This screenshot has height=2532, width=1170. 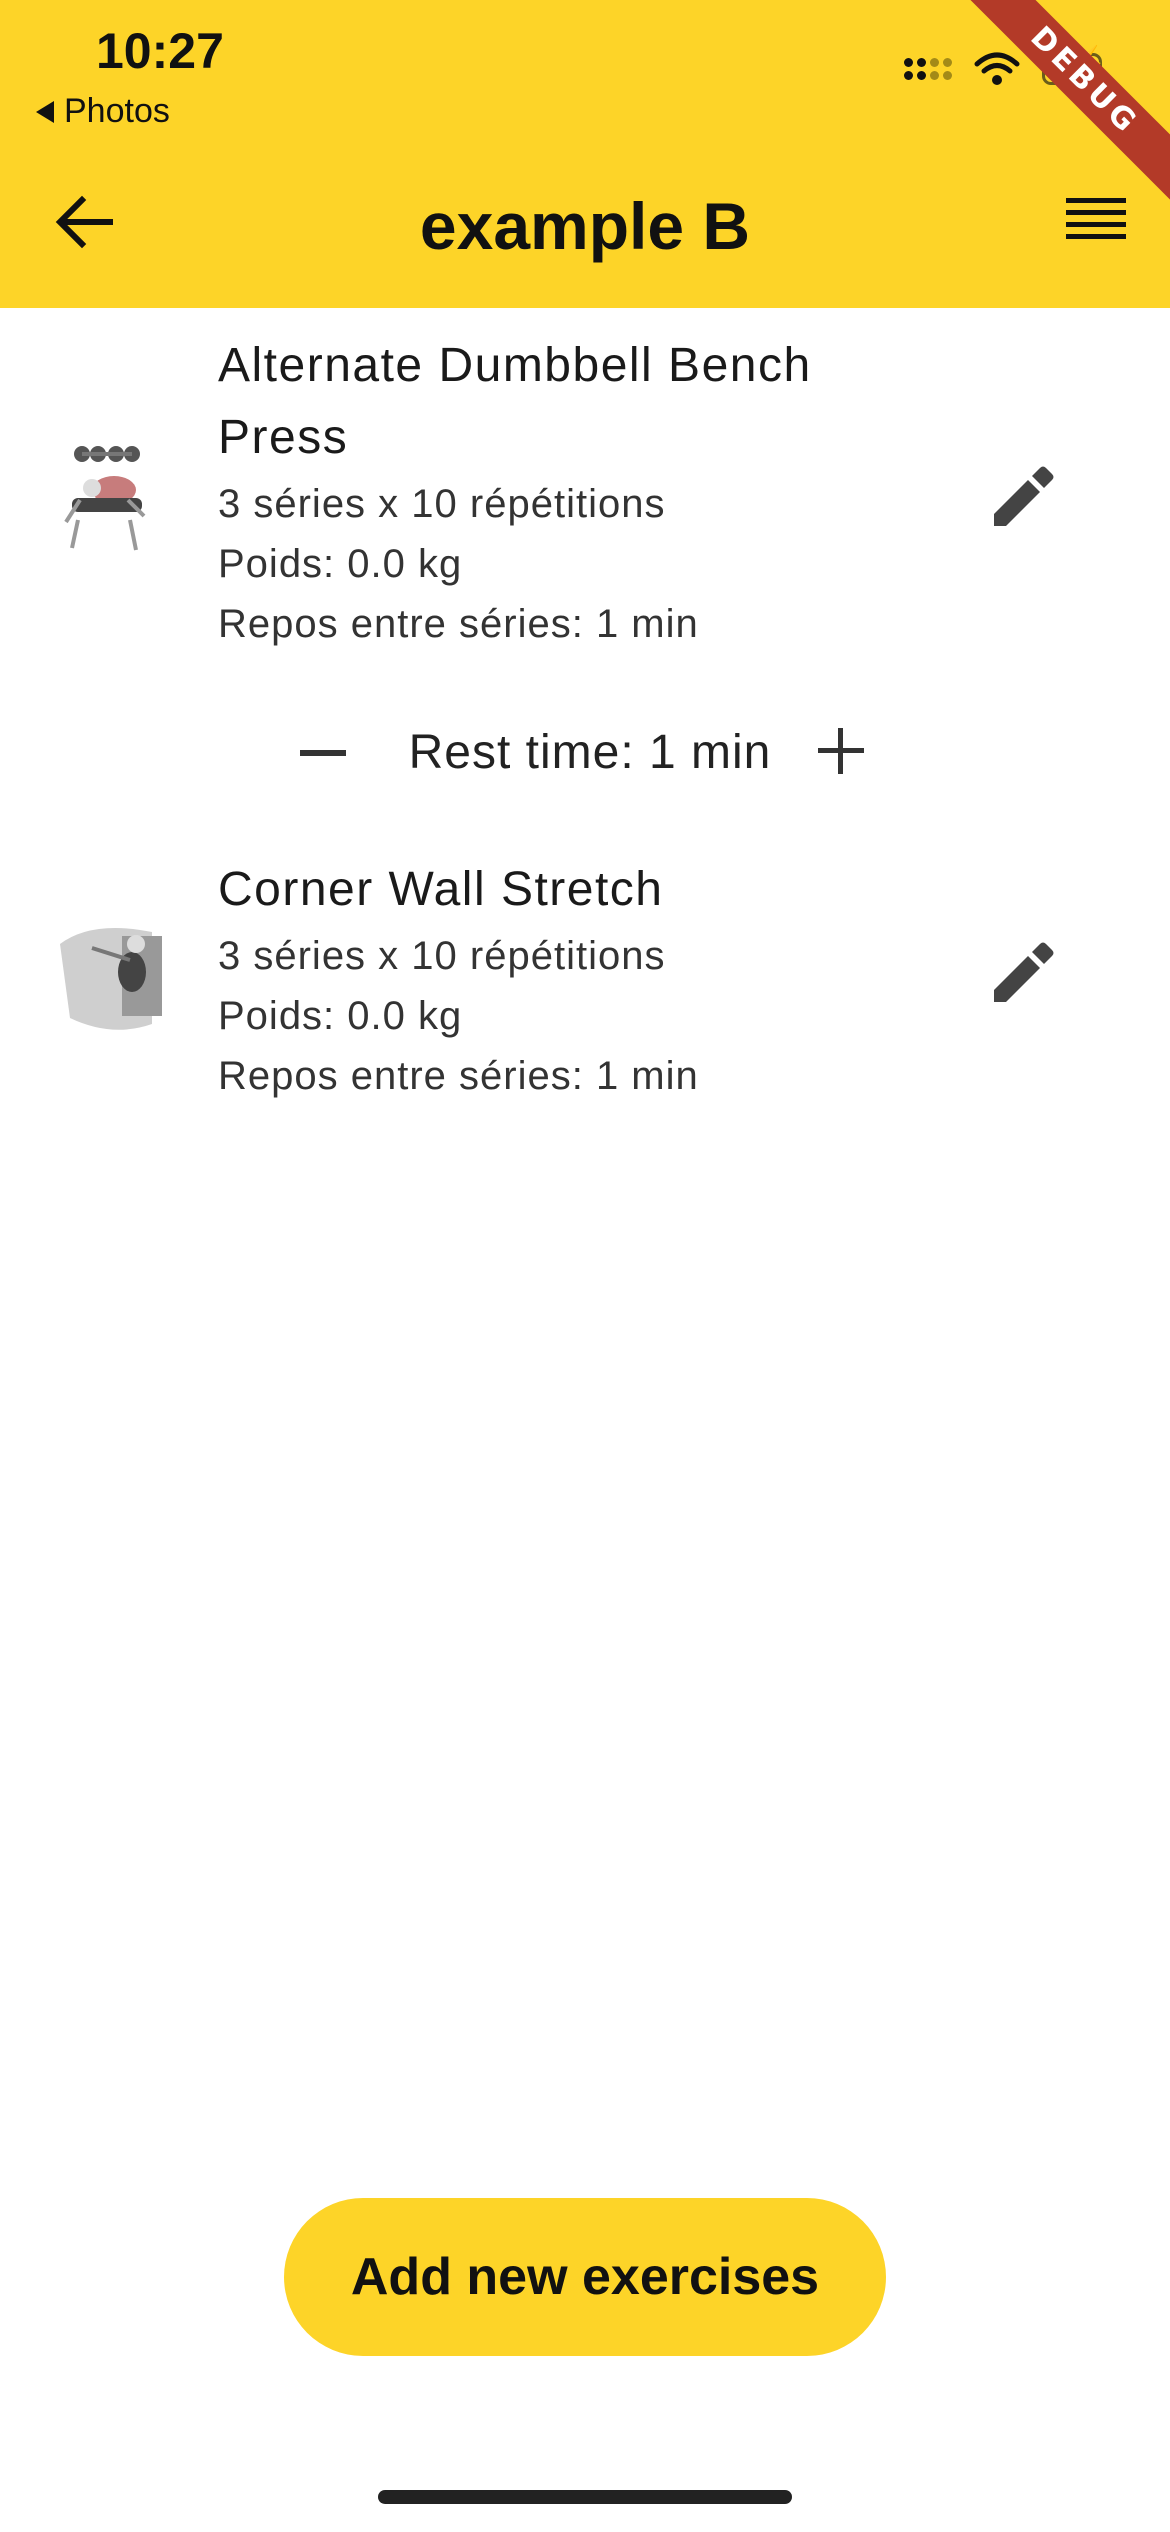 What do you see at coordinates (117, 111) in the screenshot?
I see `back-to-photos-label: Photos` at bounding box center [117, 111].